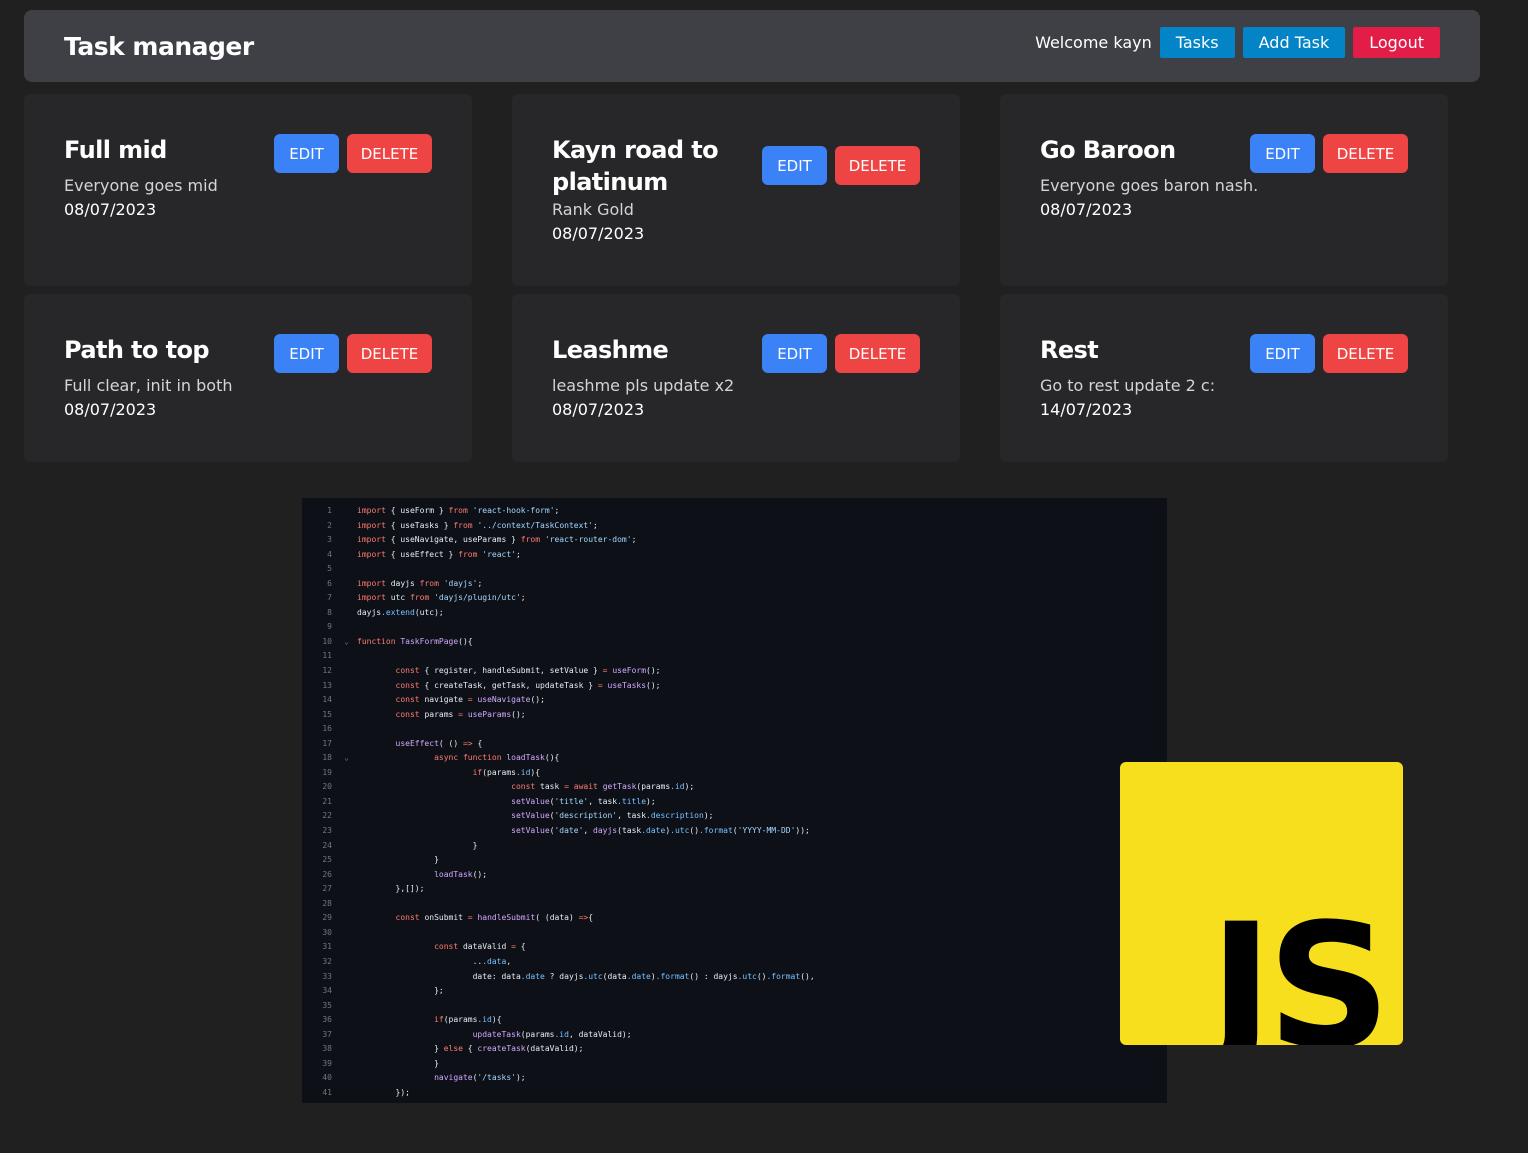  I want to click on task-title: Kayn road to platinum, so click(635, 166).